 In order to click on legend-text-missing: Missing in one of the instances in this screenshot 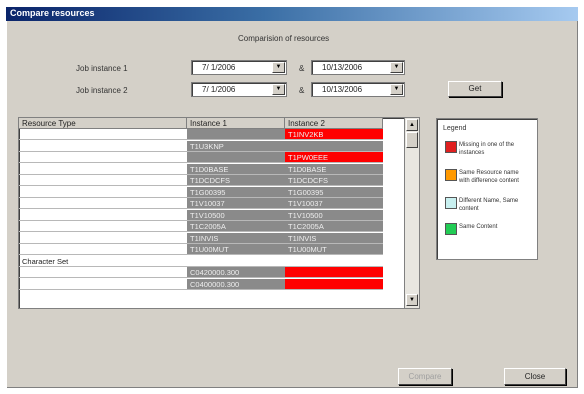, I will do `click(487, 149)`.